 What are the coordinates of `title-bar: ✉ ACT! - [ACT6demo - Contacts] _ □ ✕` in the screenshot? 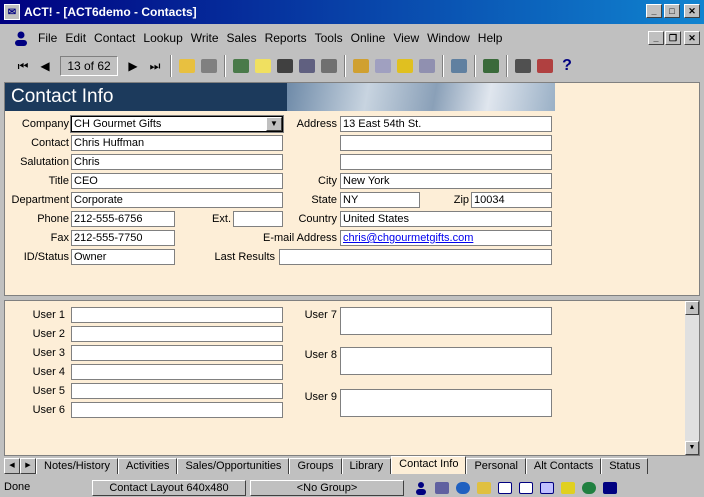 It's located at (352, 12).